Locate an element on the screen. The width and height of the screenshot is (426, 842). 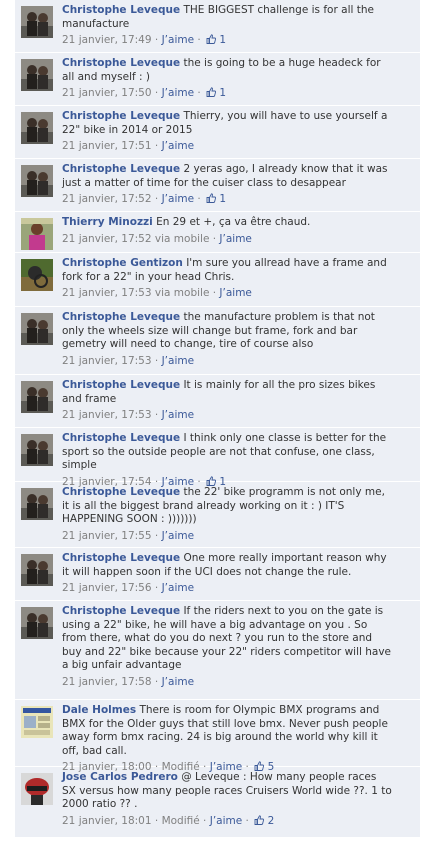
christophe-gentizon-avatar is located at coordinates (37, 275).